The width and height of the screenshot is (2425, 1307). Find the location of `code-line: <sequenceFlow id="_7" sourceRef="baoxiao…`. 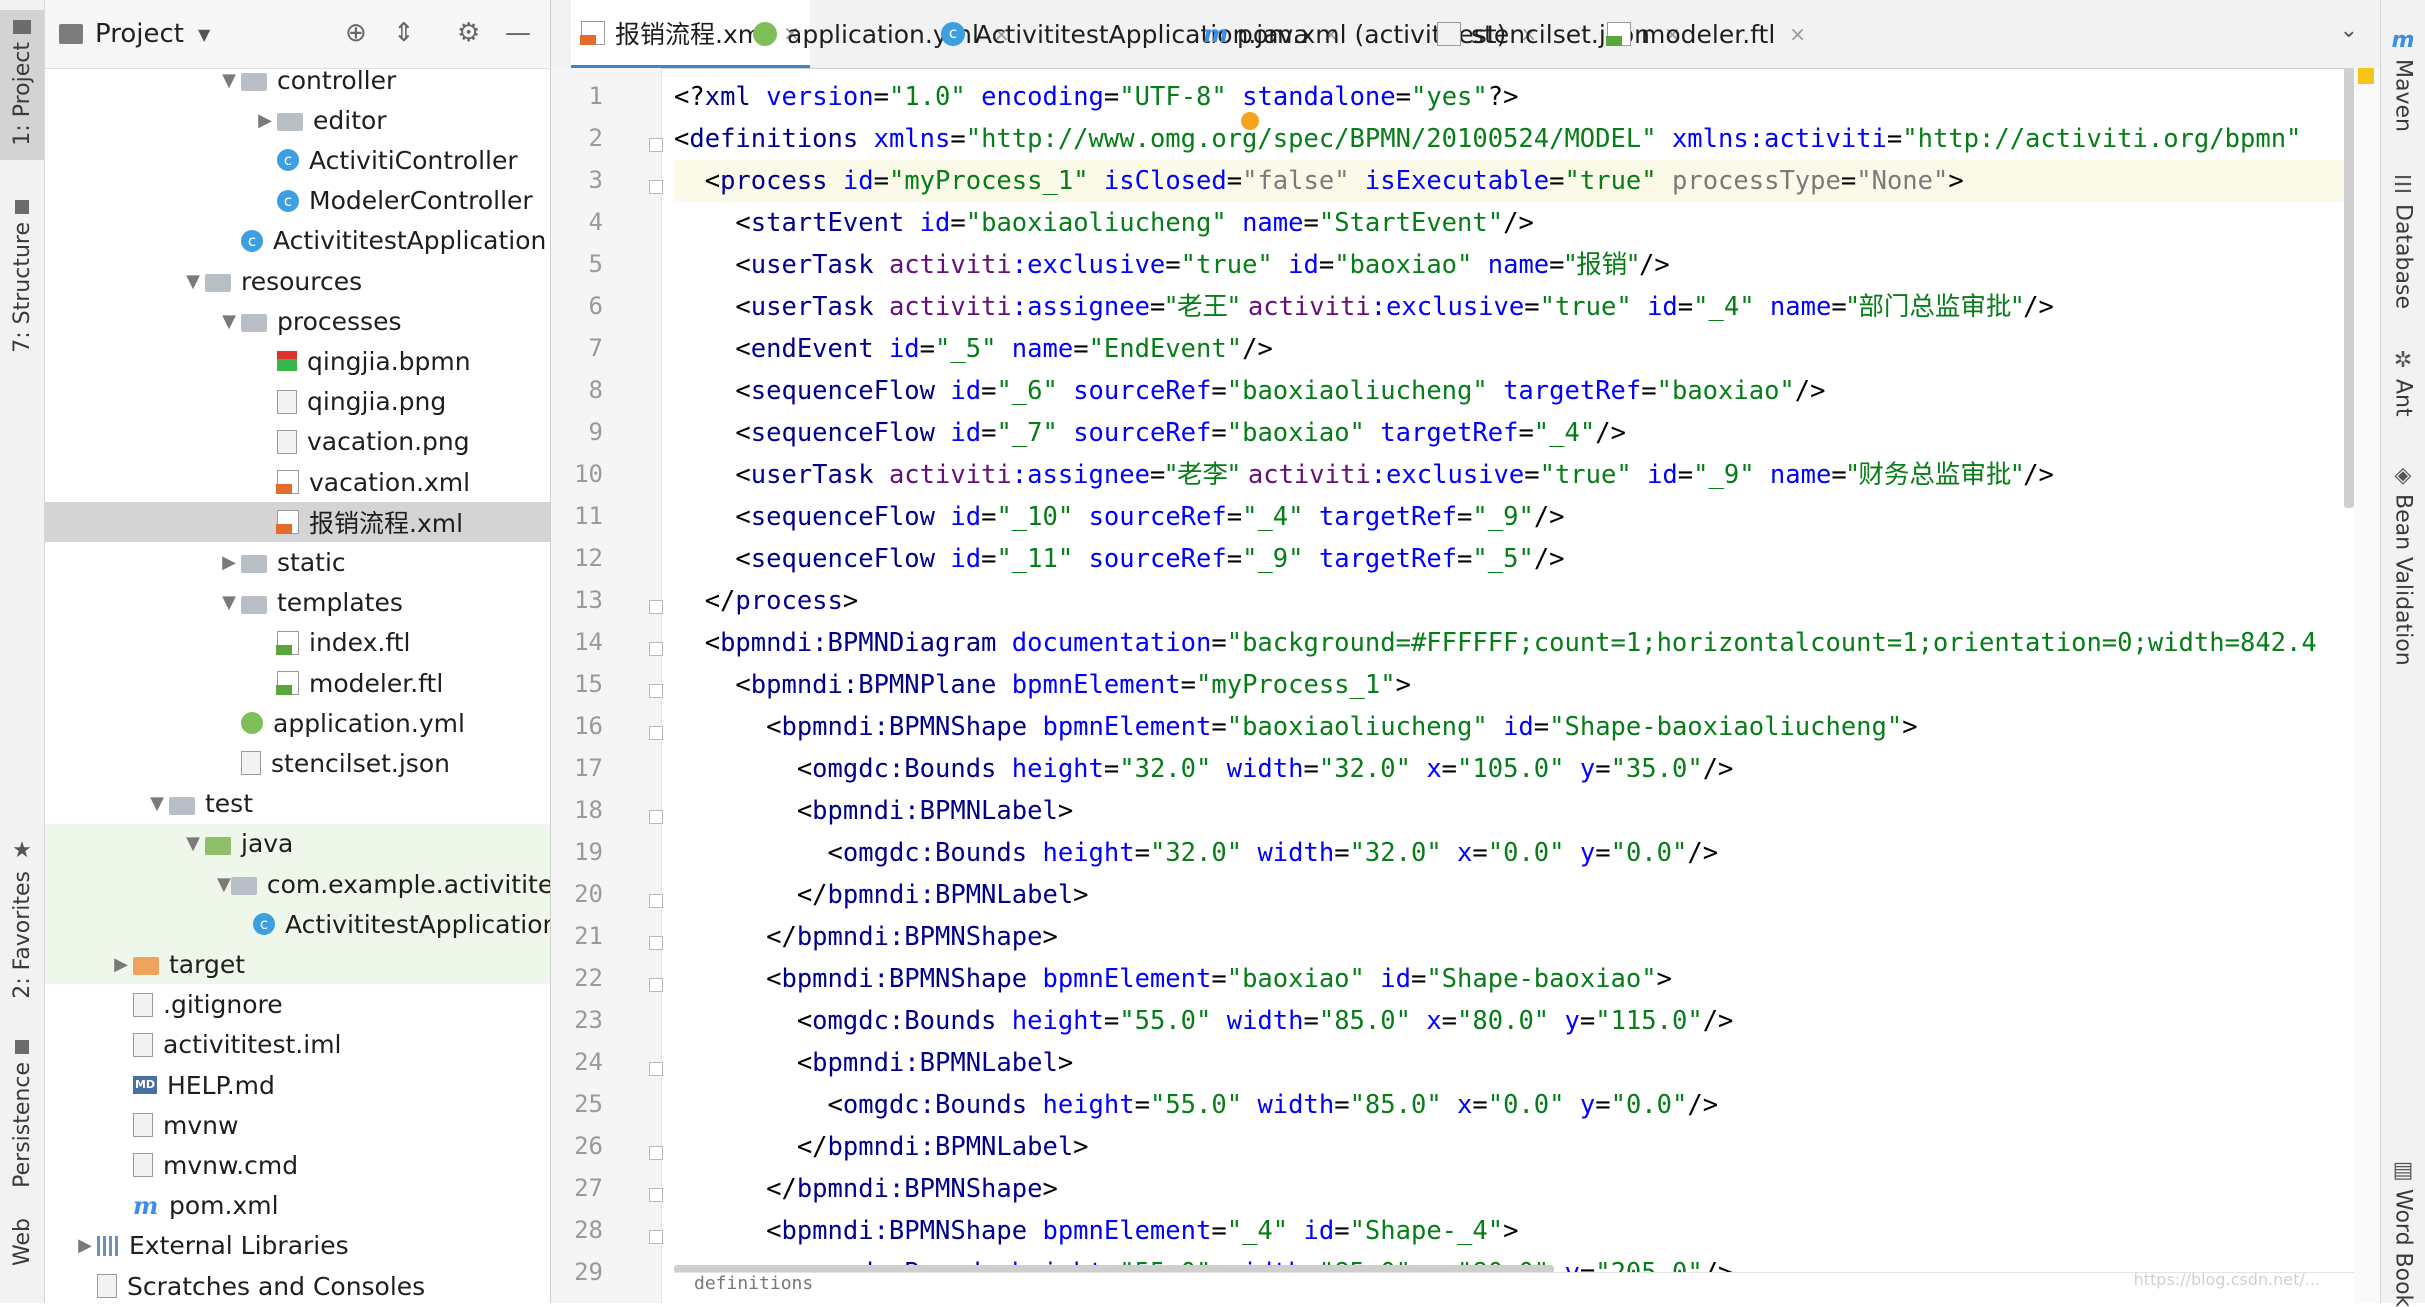

code-line: <sequenceFlow id="_7" sourceRef="baoxiao… is located at coordinates (1150, 433).